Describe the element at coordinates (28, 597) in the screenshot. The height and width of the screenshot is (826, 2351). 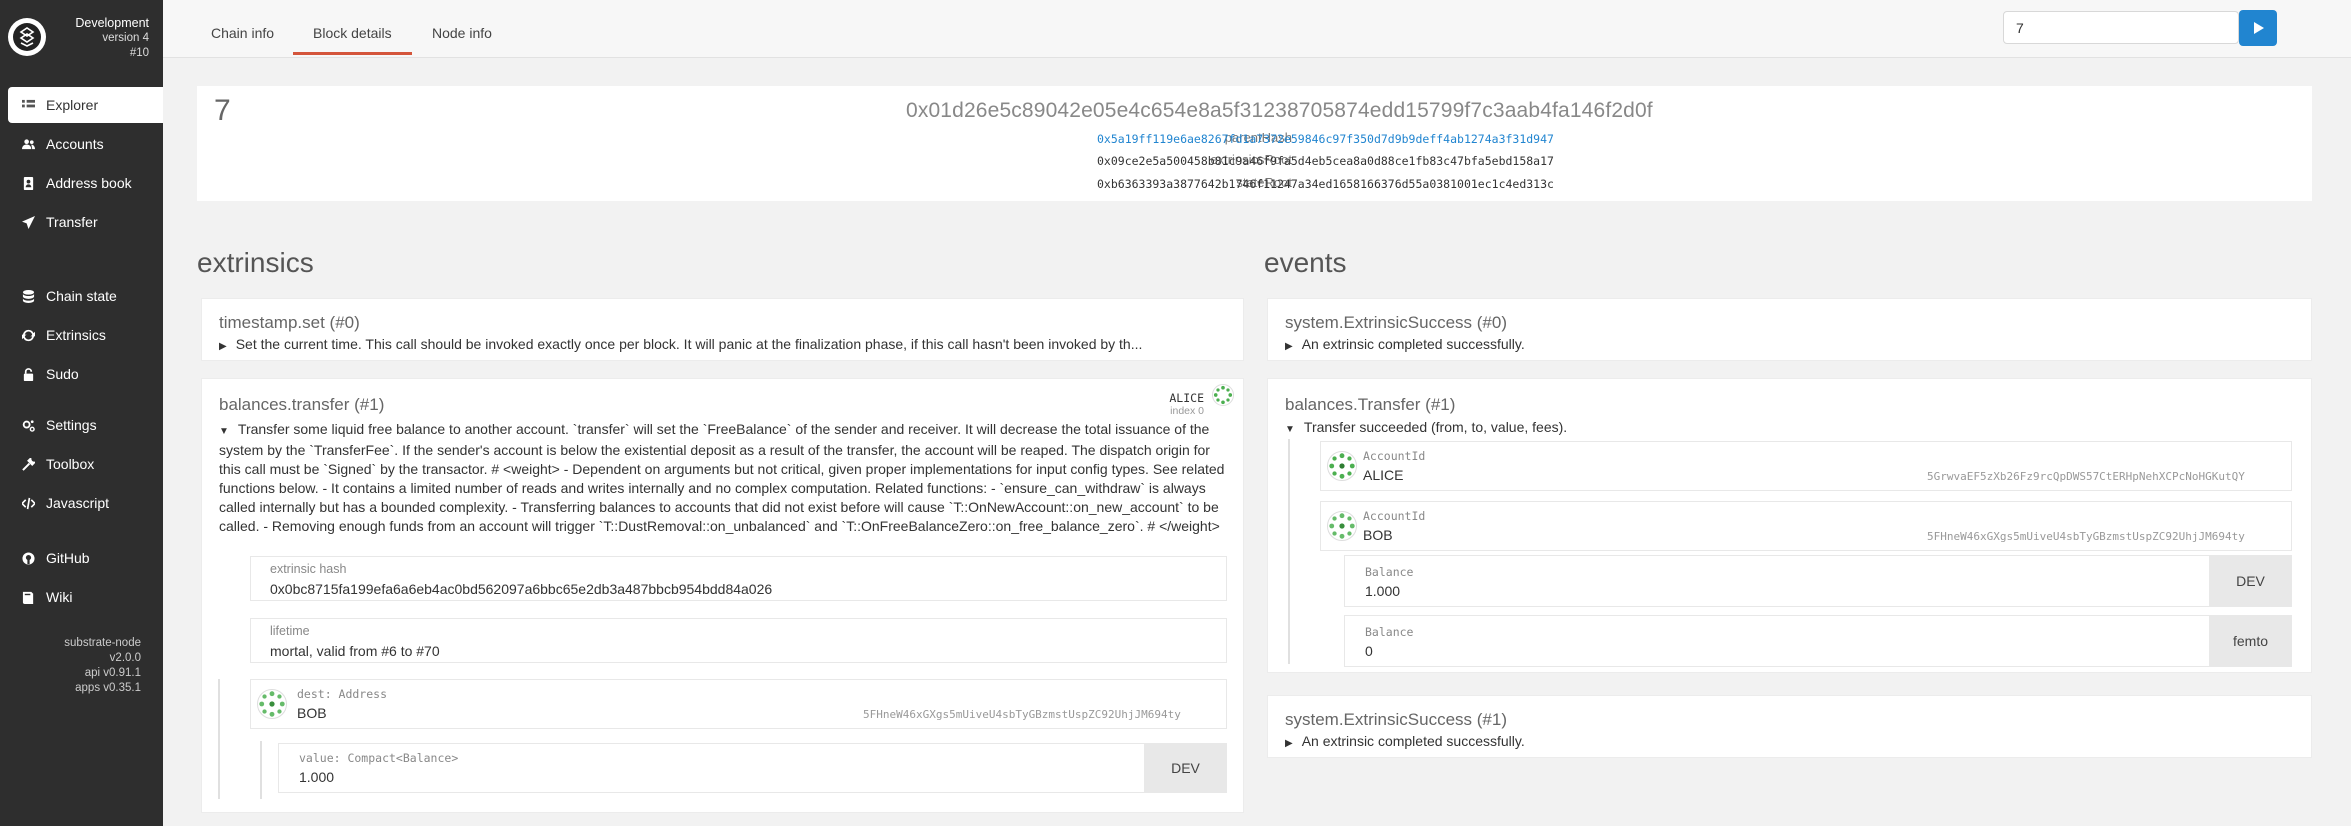
I see `book-icon` at that location.